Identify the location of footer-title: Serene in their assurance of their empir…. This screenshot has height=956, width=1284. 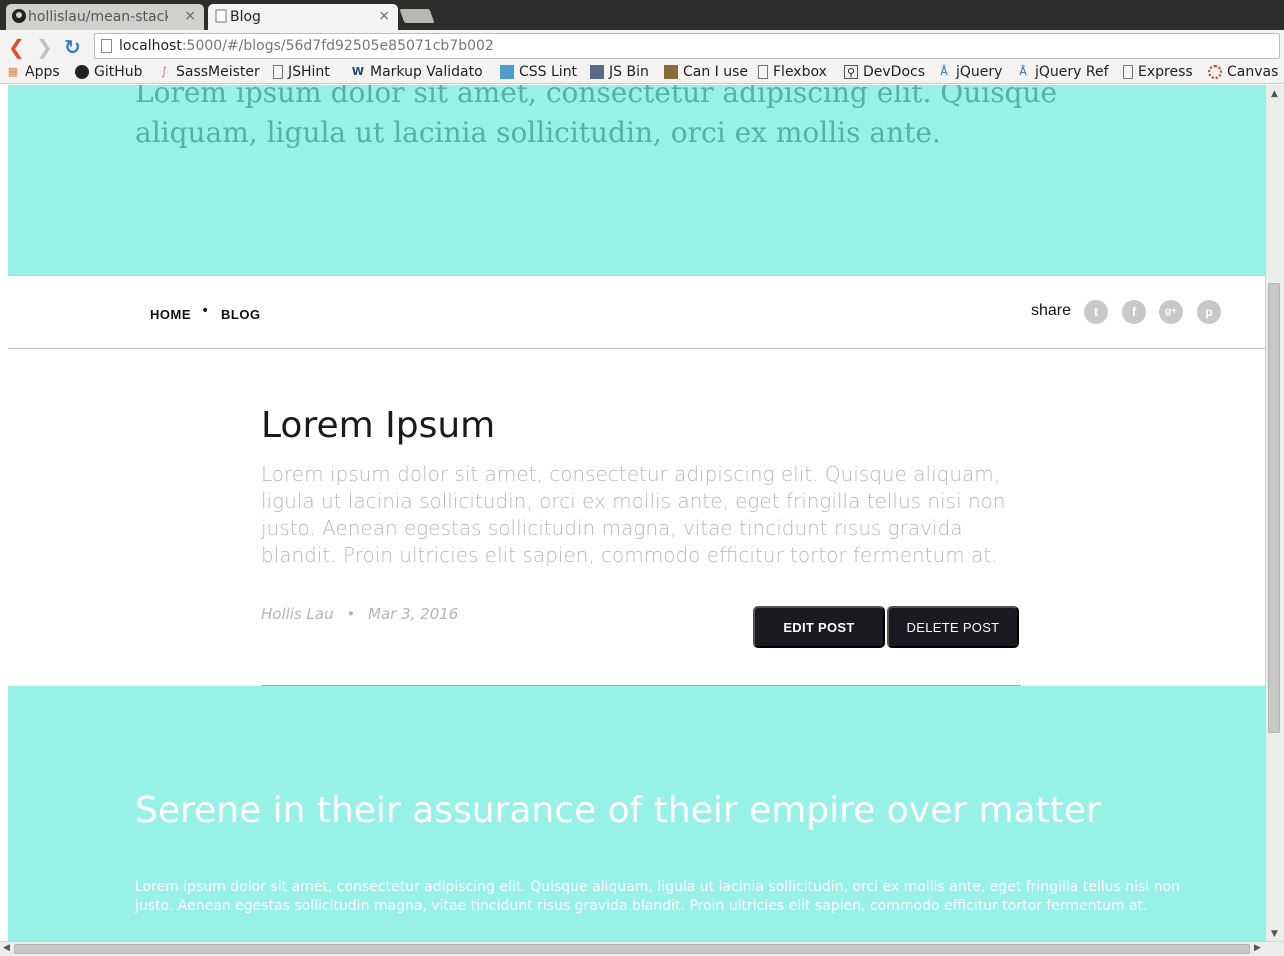
(618, 810).